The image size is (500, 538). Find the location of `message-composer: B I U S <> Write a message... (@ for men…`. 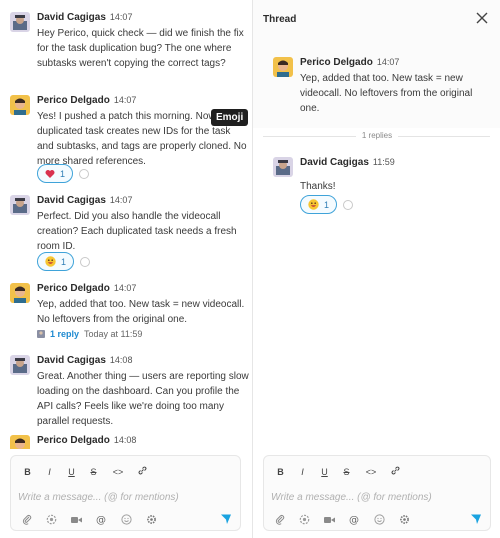

message-composer: B I U S <> Write a message... (@ for men… is located at coordinates (125, 493).